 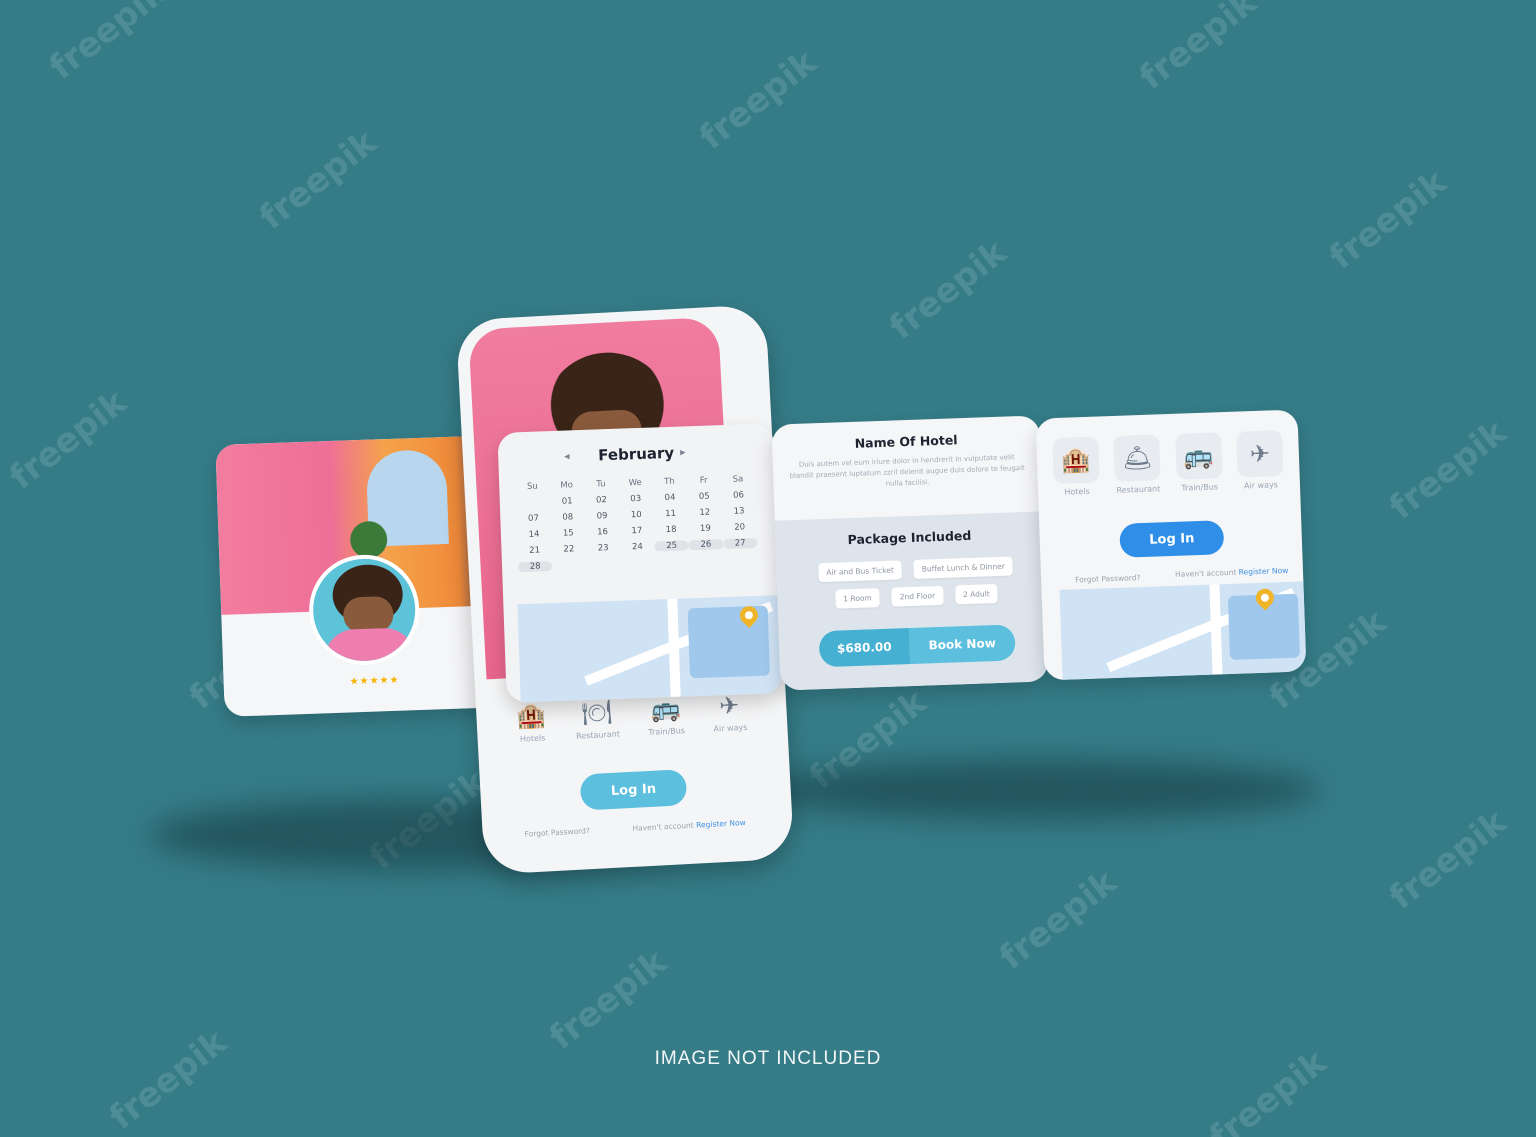 What do you see at coordinates (683, 452) in the screenshot?
I see `calendar-next-arrow: ▶` at bounding box center [683, 452].